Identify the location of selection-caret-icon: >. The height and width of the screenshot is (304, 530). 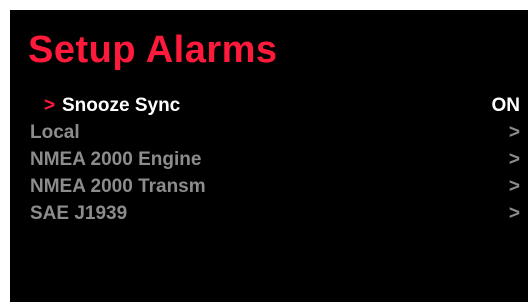
(50, 105).